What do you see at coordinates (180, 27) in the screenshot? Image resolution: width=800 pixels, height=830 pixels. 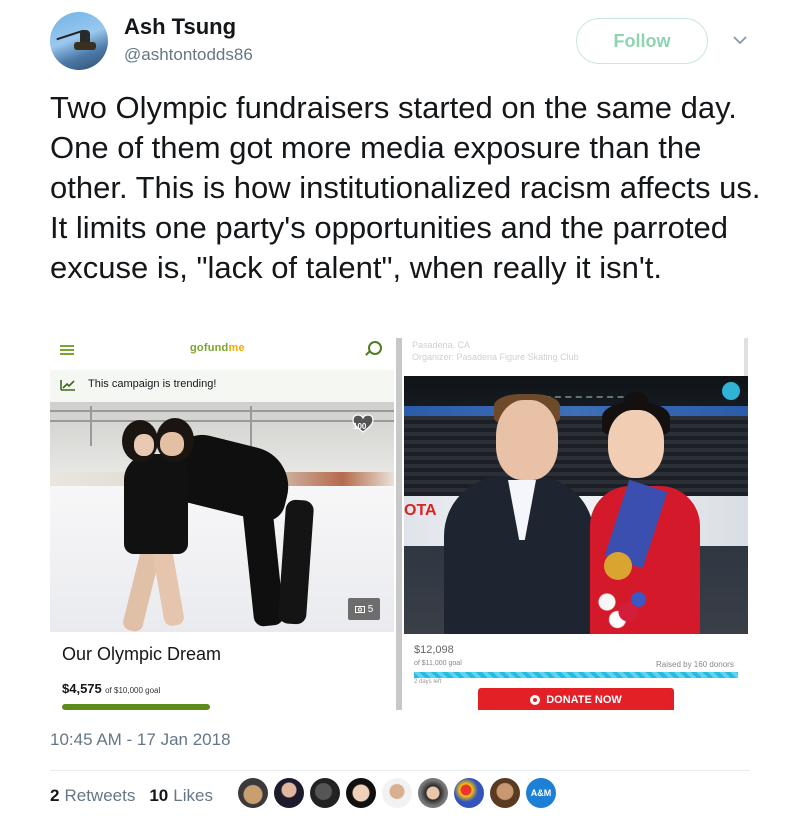 I see `display-name: Ash Tsung` at bounding box center [180, 27].